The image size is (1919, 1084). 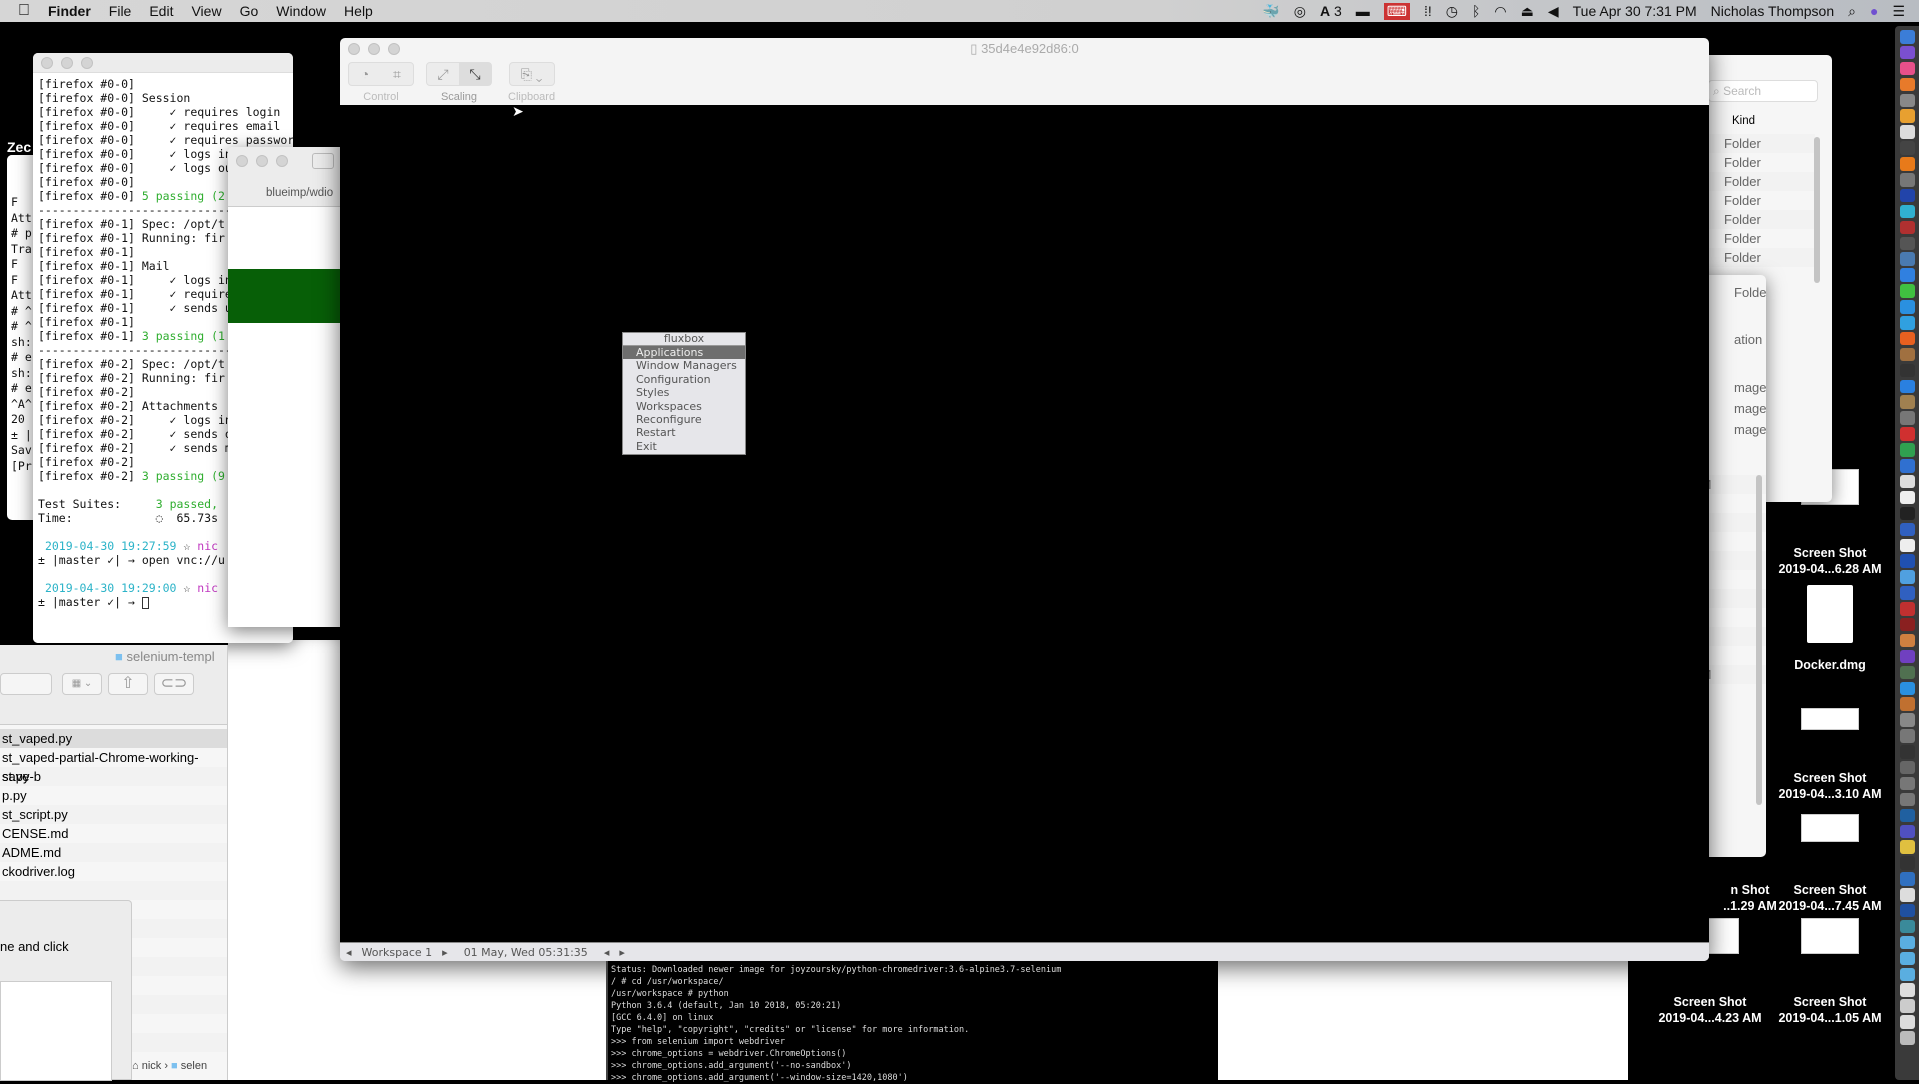 I want to click on desktop-icon: Docker.dmg, so click(x=1830, y=629).